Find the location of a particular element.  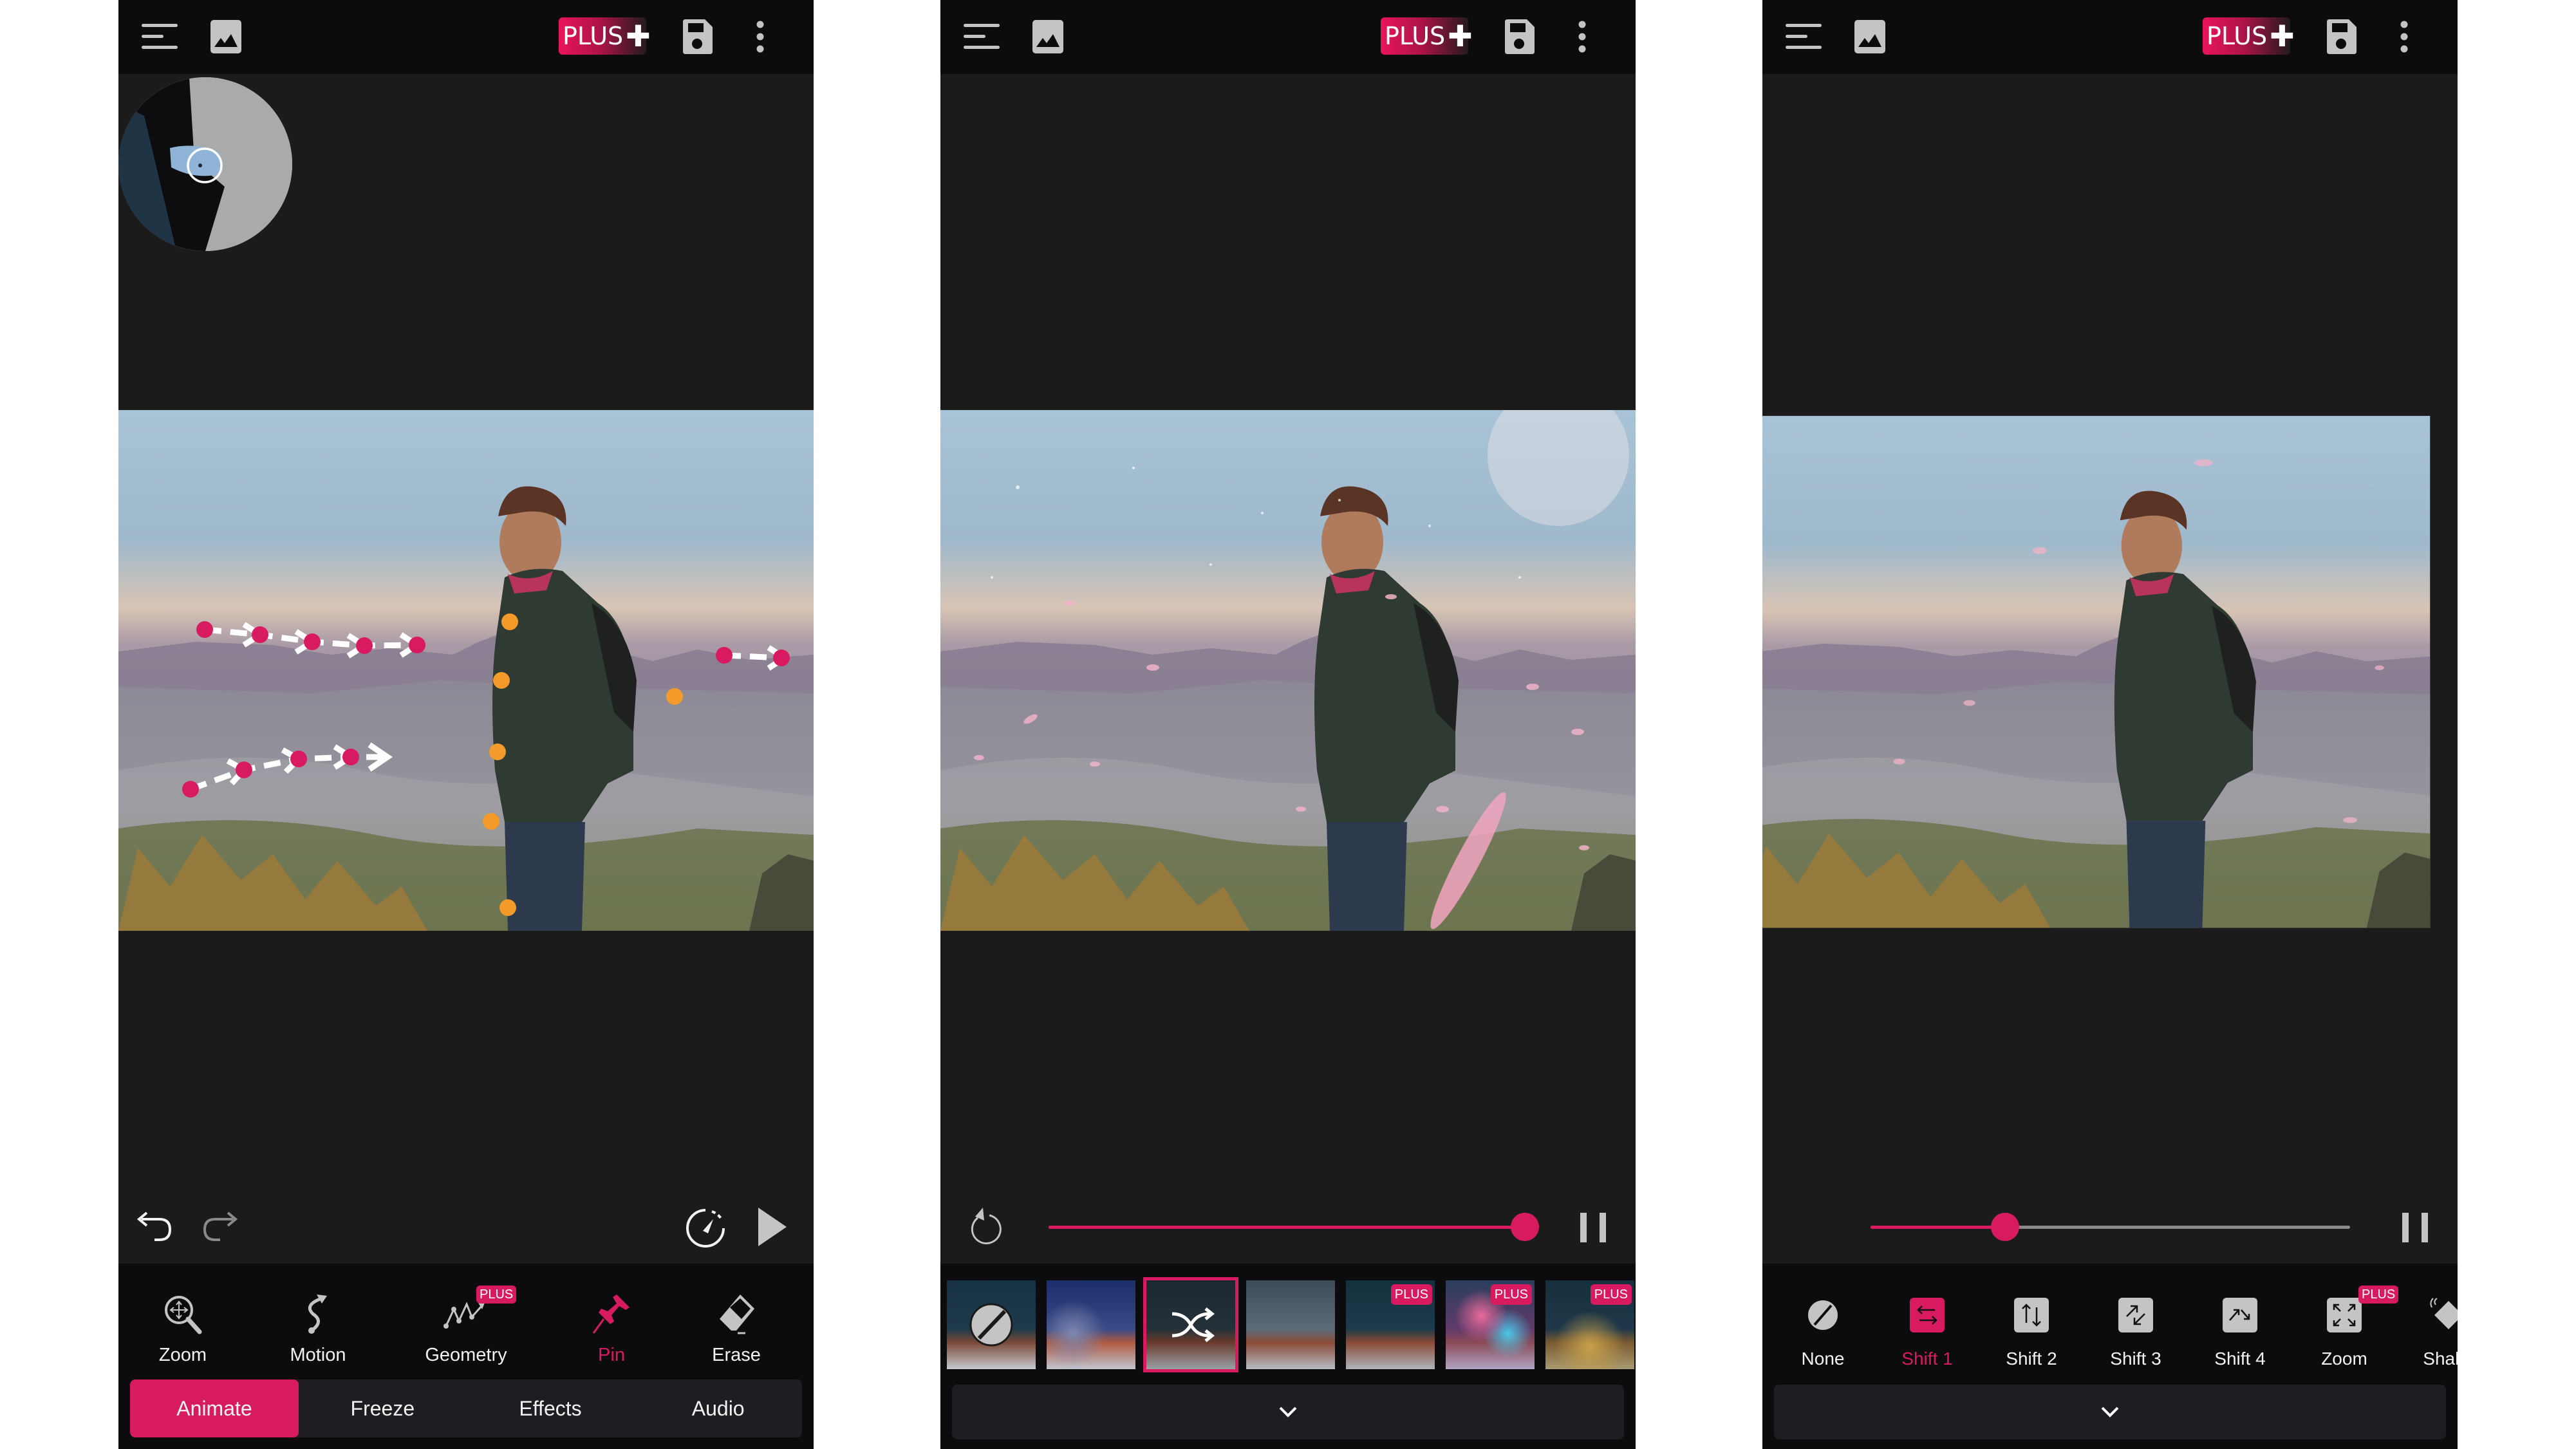

tool-geometry: PLUS Geometry is located at coordinates (466, 1331).